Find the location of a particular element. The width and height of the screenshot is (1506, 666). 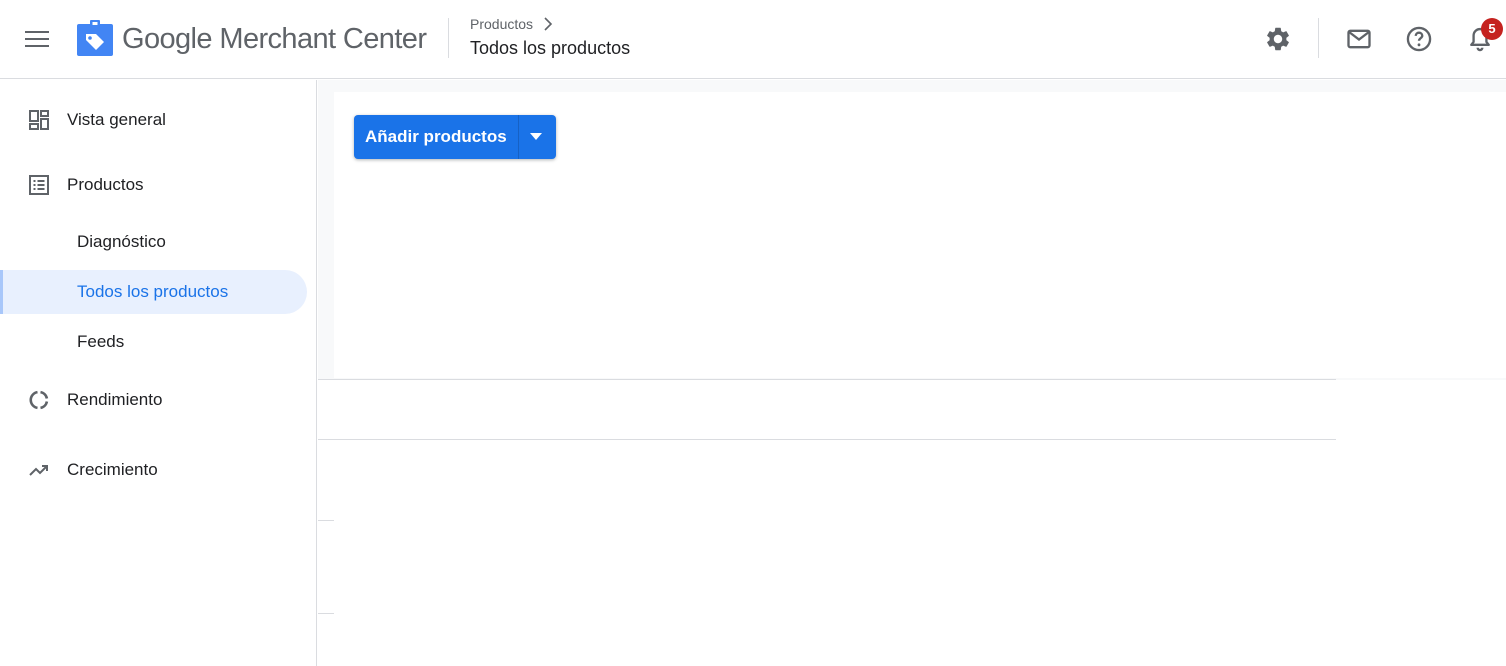

sidebar-item-vista-general: Vista general is located at coordinates (153, 120).